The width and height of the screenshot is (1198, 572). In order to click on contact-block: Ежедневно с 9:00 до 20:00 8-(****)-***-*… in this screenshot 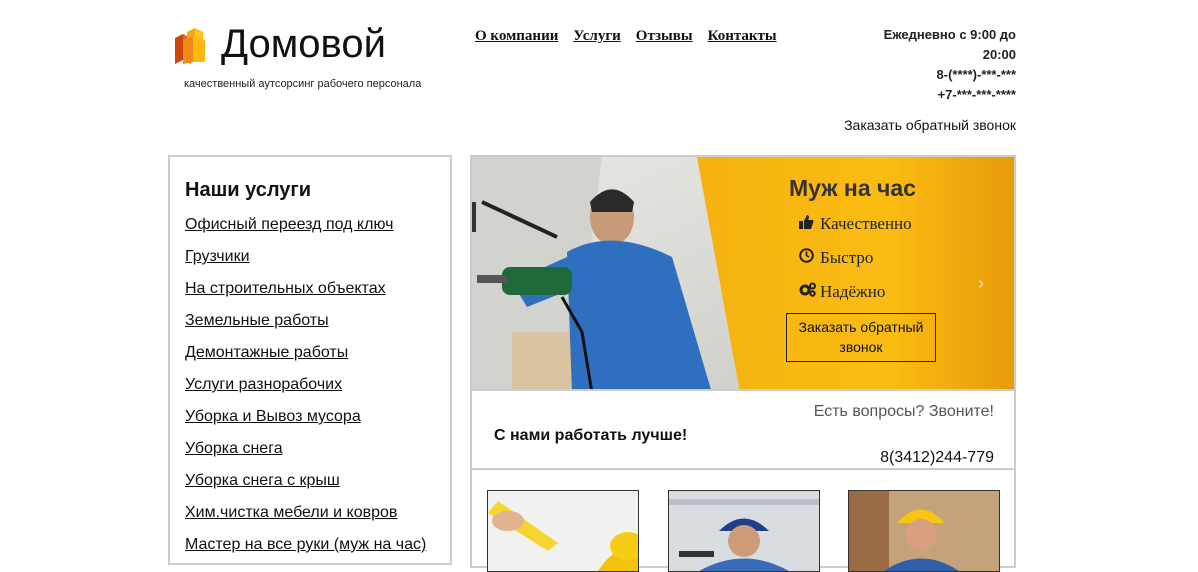, I will do `click(941, 65)`.